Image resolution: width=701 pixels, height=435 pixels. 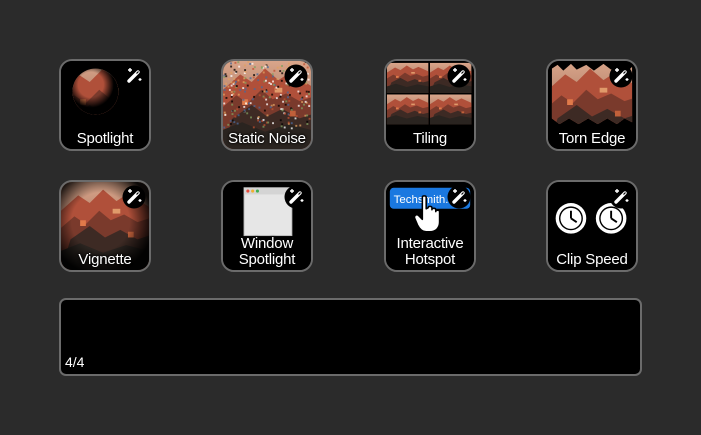 I want to click on effect-label: Static Noise, so click(x=267, y=138).